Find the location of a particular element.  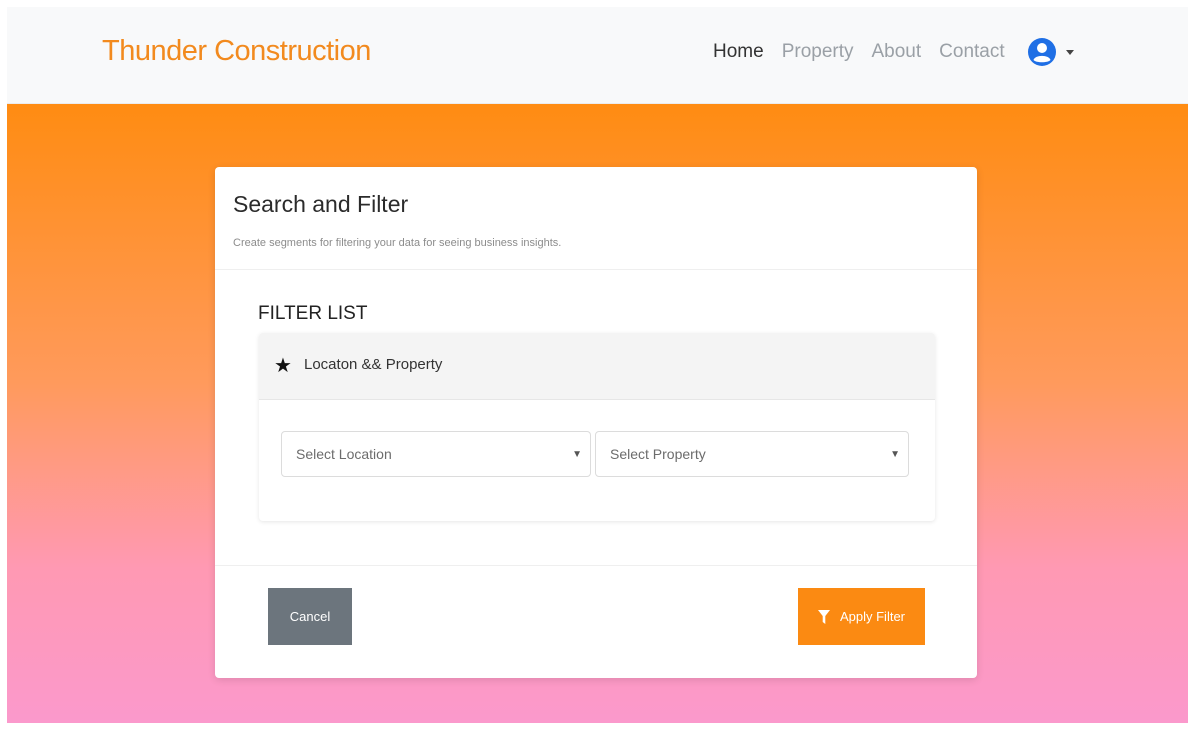

nav-link-home: Home is located at coordinates (738, 52).